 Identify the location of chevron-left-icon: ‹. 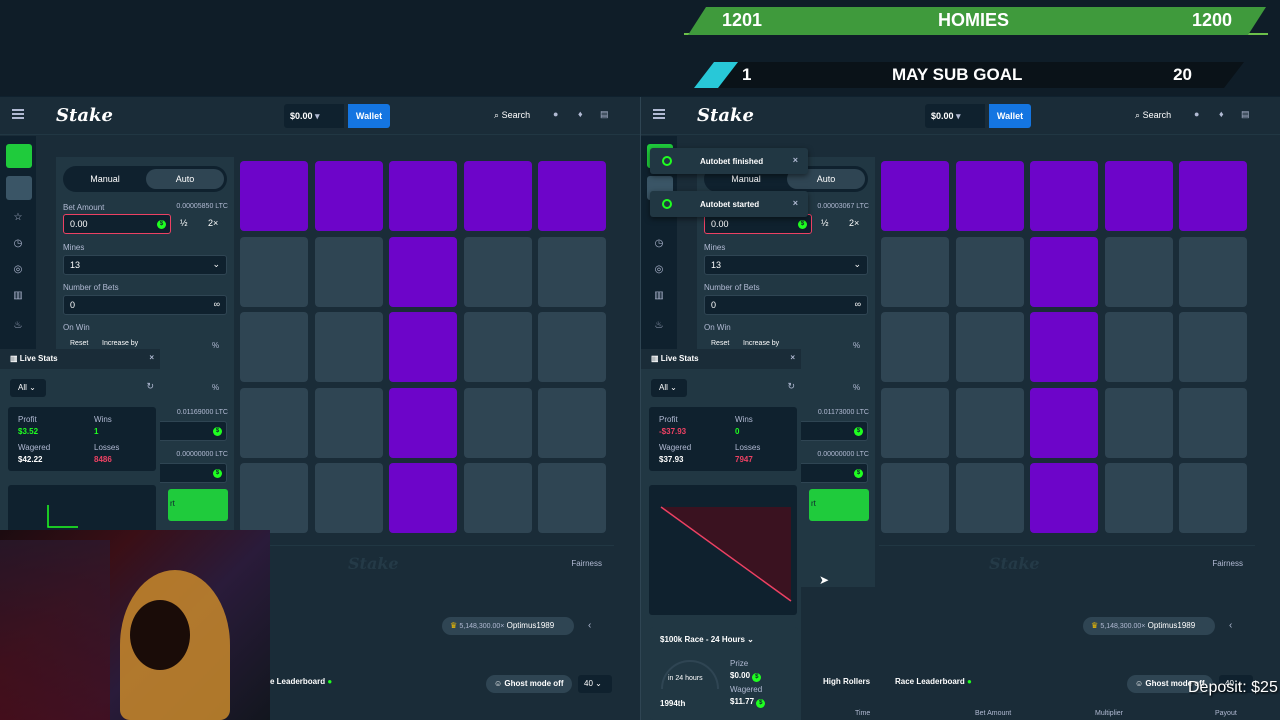
(589, 625).